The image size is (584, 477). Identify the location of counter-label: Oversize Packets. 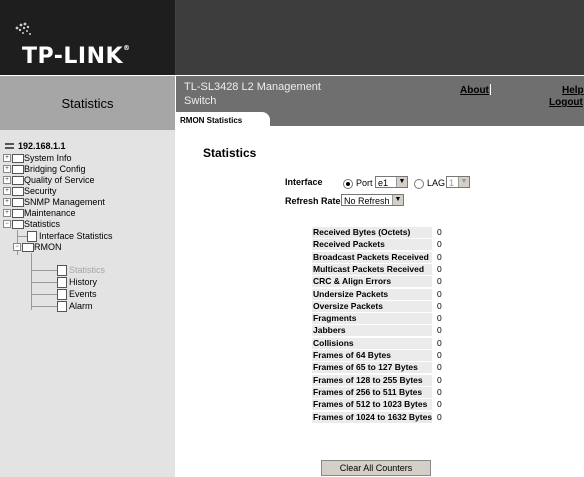
(372, 306).